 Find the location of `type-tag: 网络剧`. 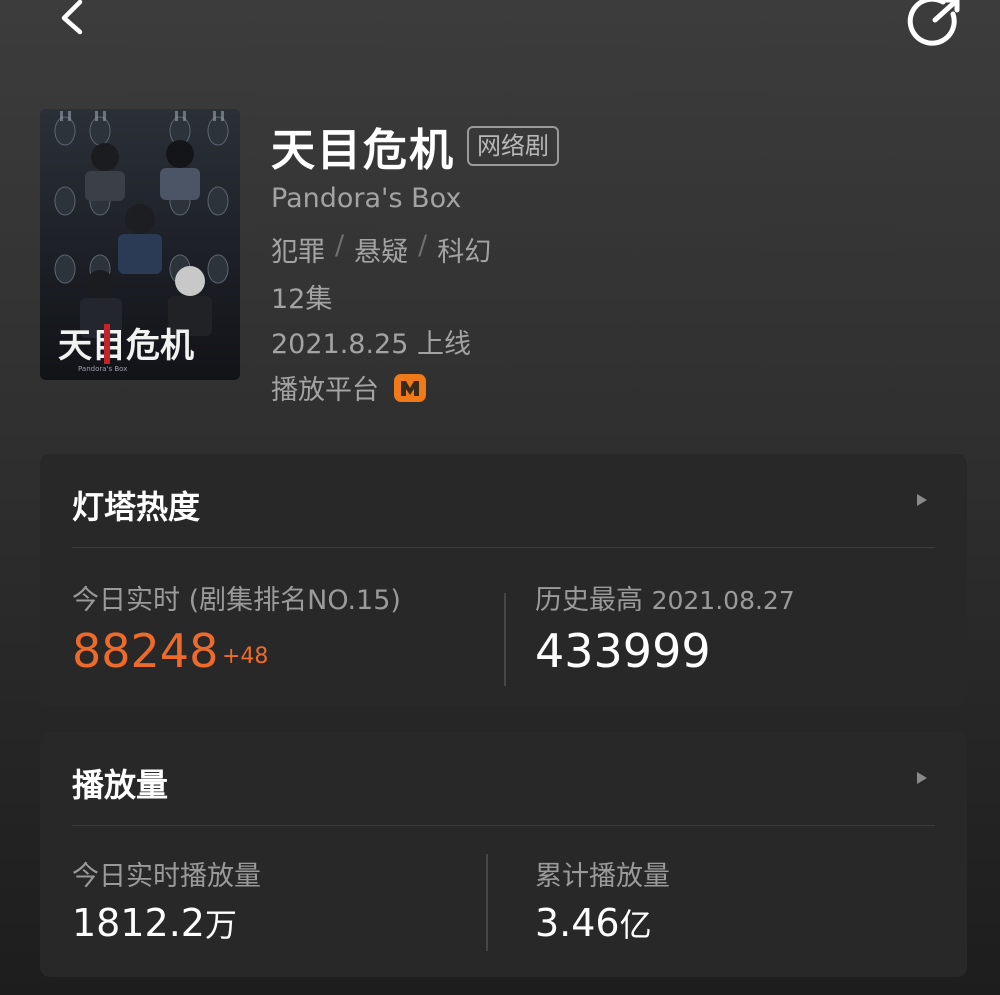

type-tag: 网络剧 is located at coordinates (513, 146).